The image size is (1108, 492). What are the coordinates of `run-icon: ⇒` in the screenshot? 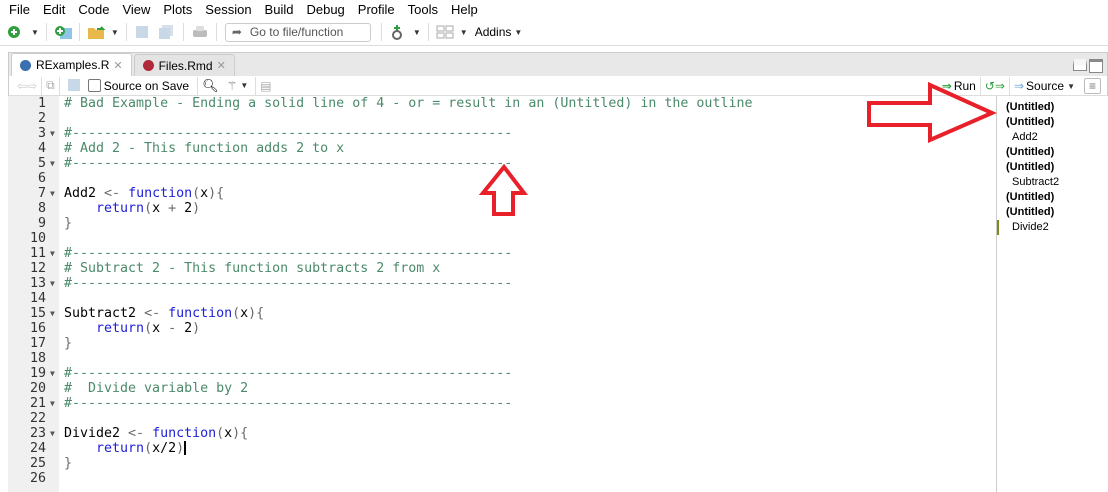 It's located at (947, 86).